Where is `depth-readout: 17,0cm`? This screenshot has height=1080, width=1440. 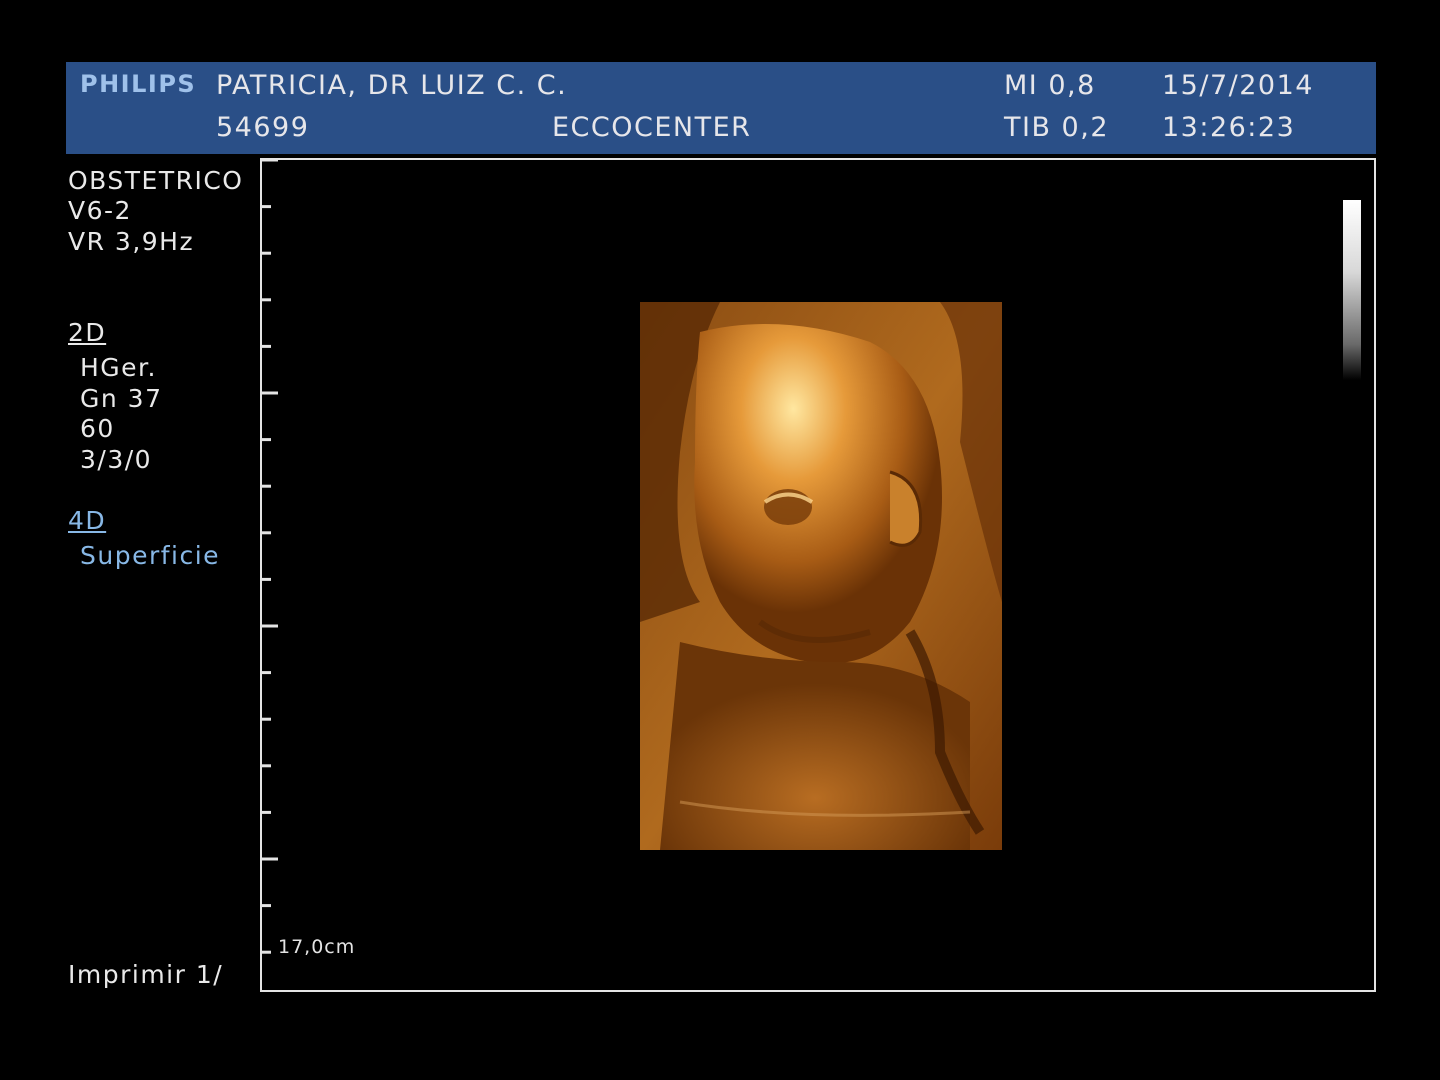 depth-readout: 17,0cm is located at coordinates (317, 947).